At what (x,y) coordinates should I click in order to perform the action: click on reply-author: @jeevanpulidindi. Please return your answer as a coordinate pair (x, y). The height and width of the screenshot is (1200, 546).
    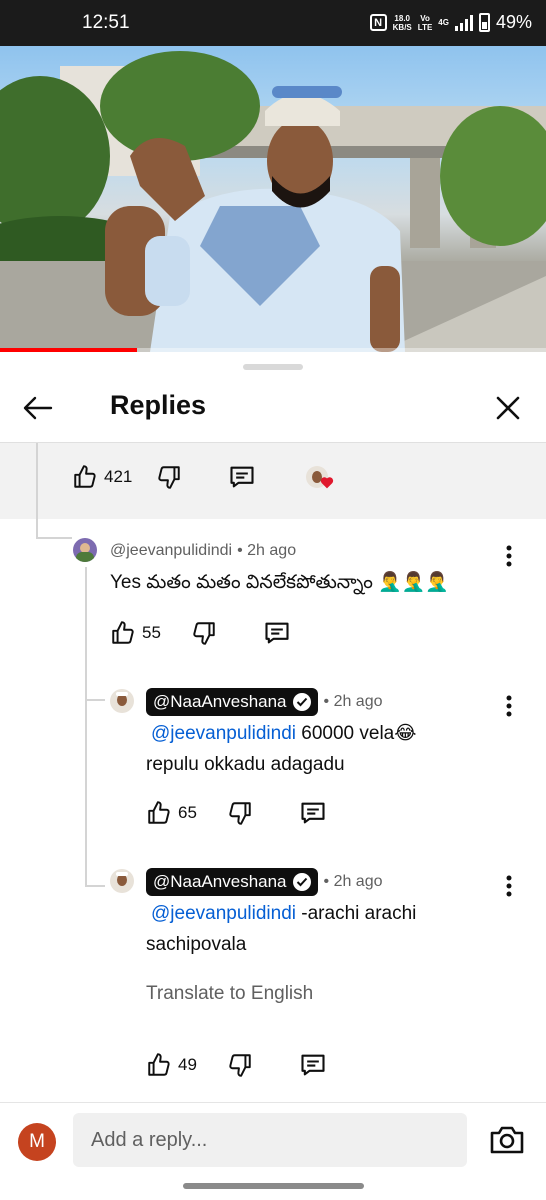
    Looking at the image, I should click on (171, 551).